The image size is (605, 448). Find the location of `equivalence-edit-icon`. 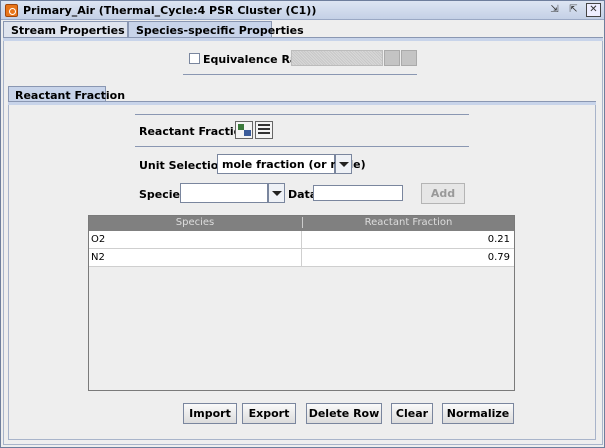

equivalence-edit-icon is located at coordinates (392, 58).